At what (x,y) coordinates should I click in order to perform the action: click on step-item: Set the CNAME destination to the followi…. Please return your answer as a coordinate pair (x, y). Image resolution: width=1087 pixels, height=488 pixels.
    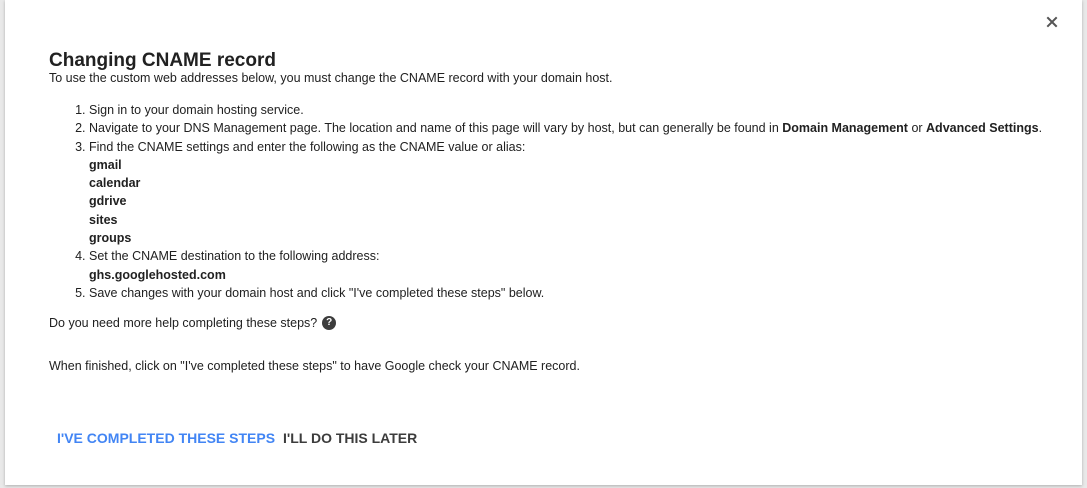
    Looking at the image, I should click on (565, 265).